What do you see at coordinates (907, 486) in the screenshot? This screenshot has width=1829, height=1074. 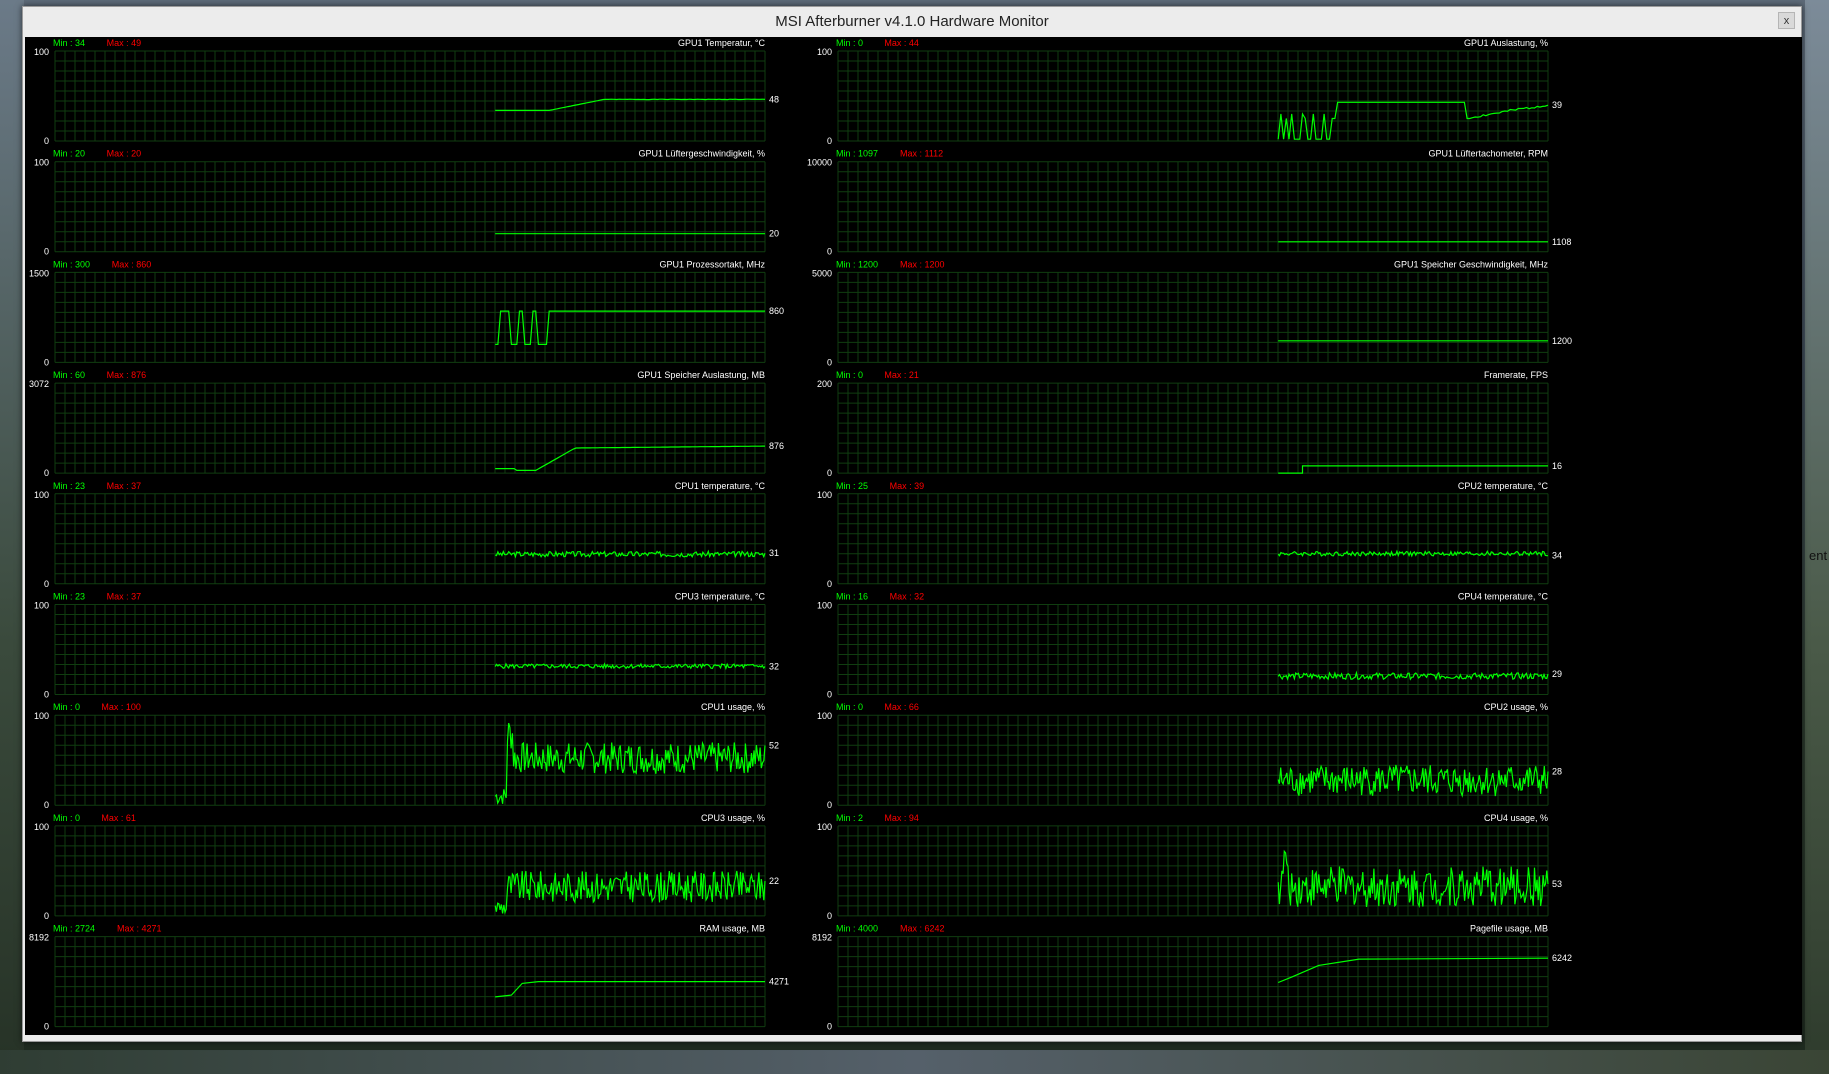 I see `graph-max-label: Max : 39` at bounding box center [907, 486].